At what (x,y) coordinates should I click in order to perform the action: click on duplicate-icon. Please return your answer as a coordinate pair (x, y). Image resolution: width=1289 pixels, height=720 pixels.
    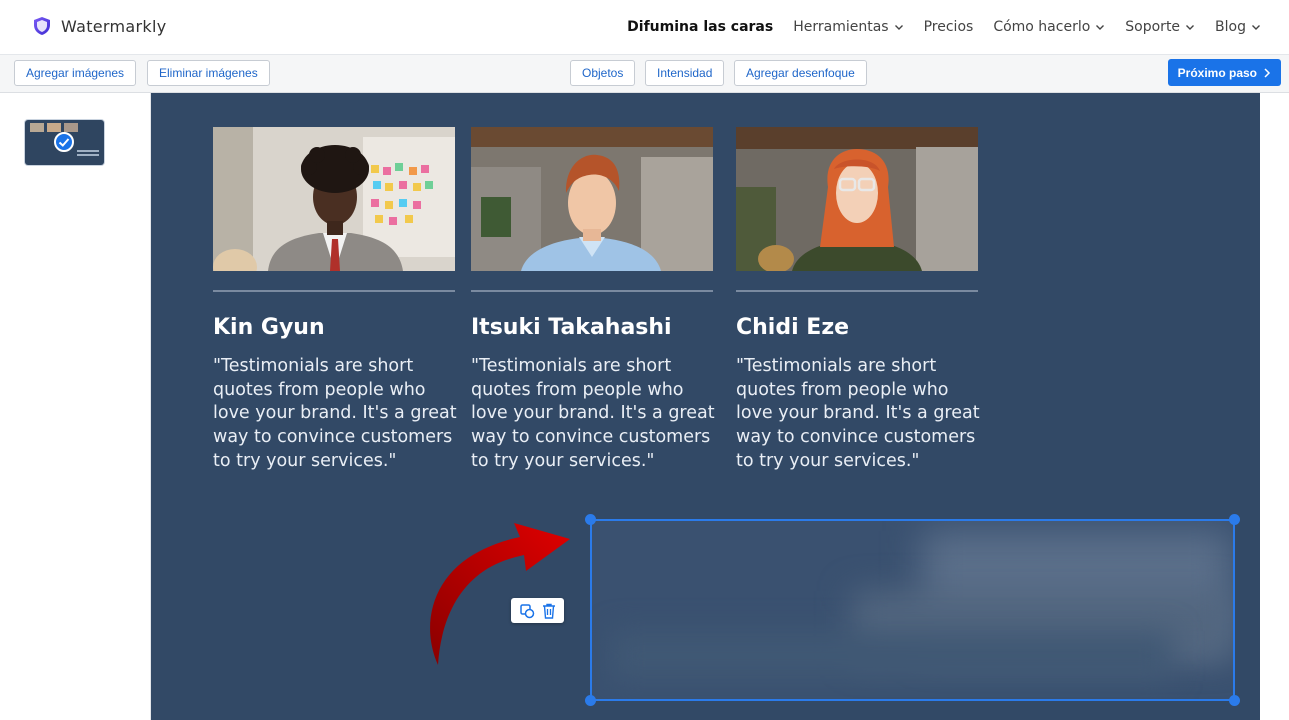
    Looking at the image, I should click on (527, 611).